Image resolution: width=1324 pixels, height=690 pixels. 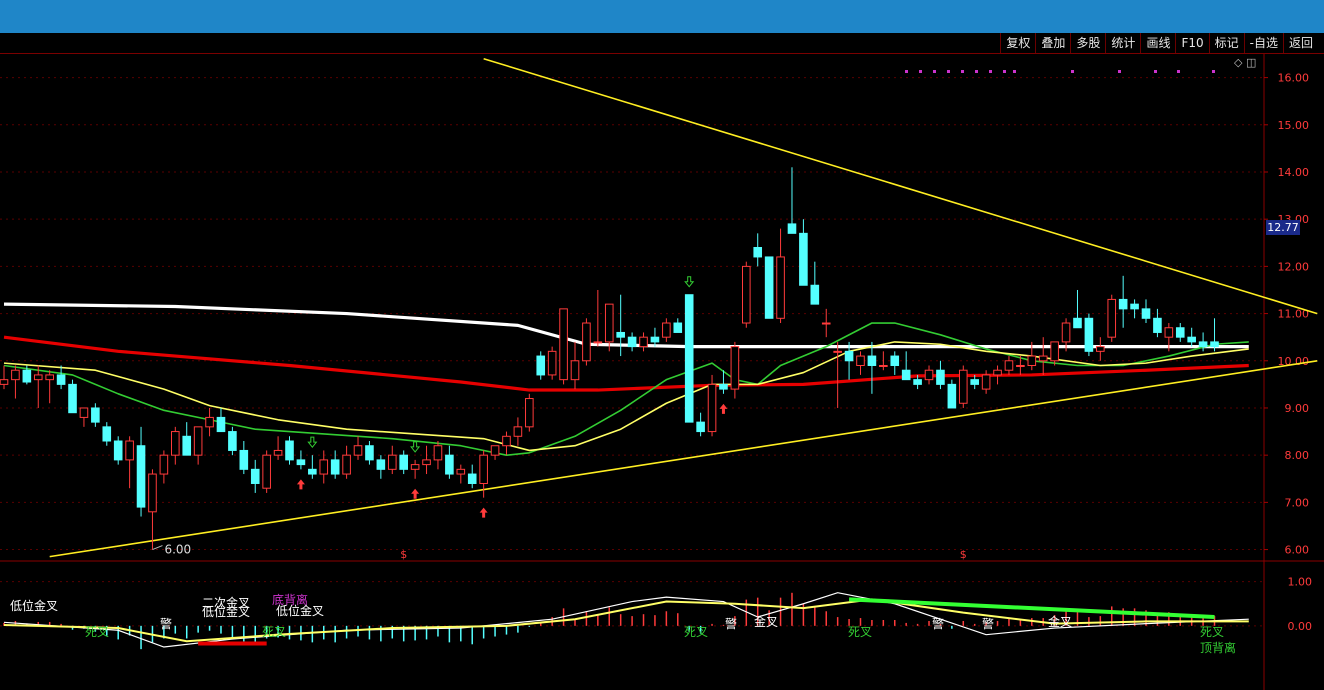 I want to click on low-marker-label: 6.00, so click(x=177, y=550).